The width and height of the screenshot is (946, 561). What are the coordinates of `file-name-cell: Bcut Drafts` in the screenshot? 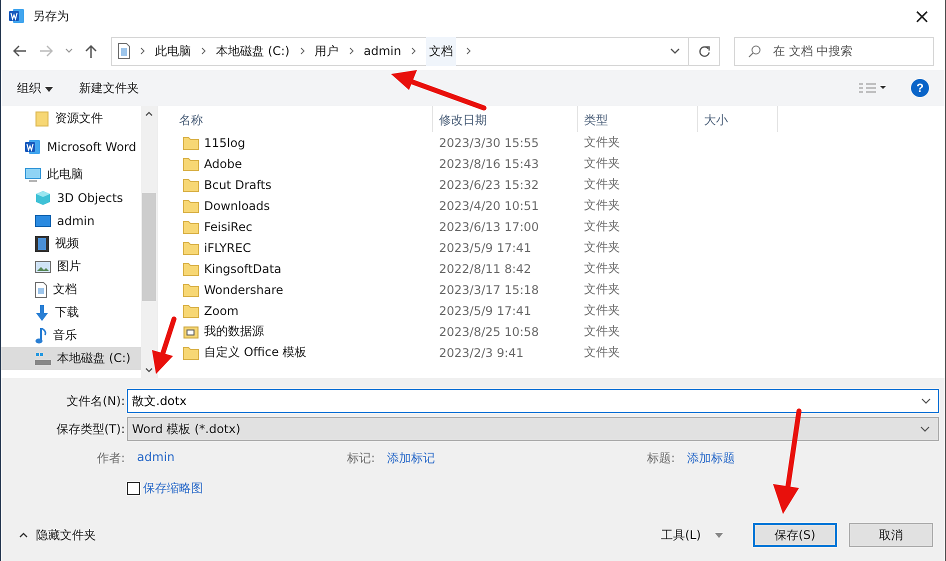 It's located at (306, 185).